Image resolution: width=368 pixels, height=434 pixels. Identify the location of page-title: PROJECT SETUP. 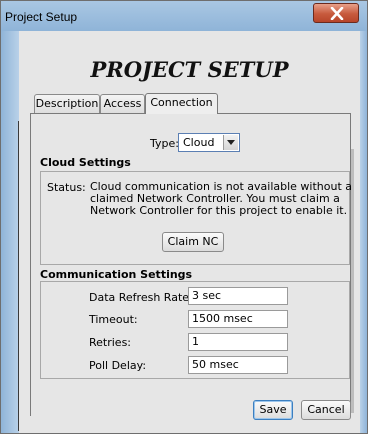
(189, 69).